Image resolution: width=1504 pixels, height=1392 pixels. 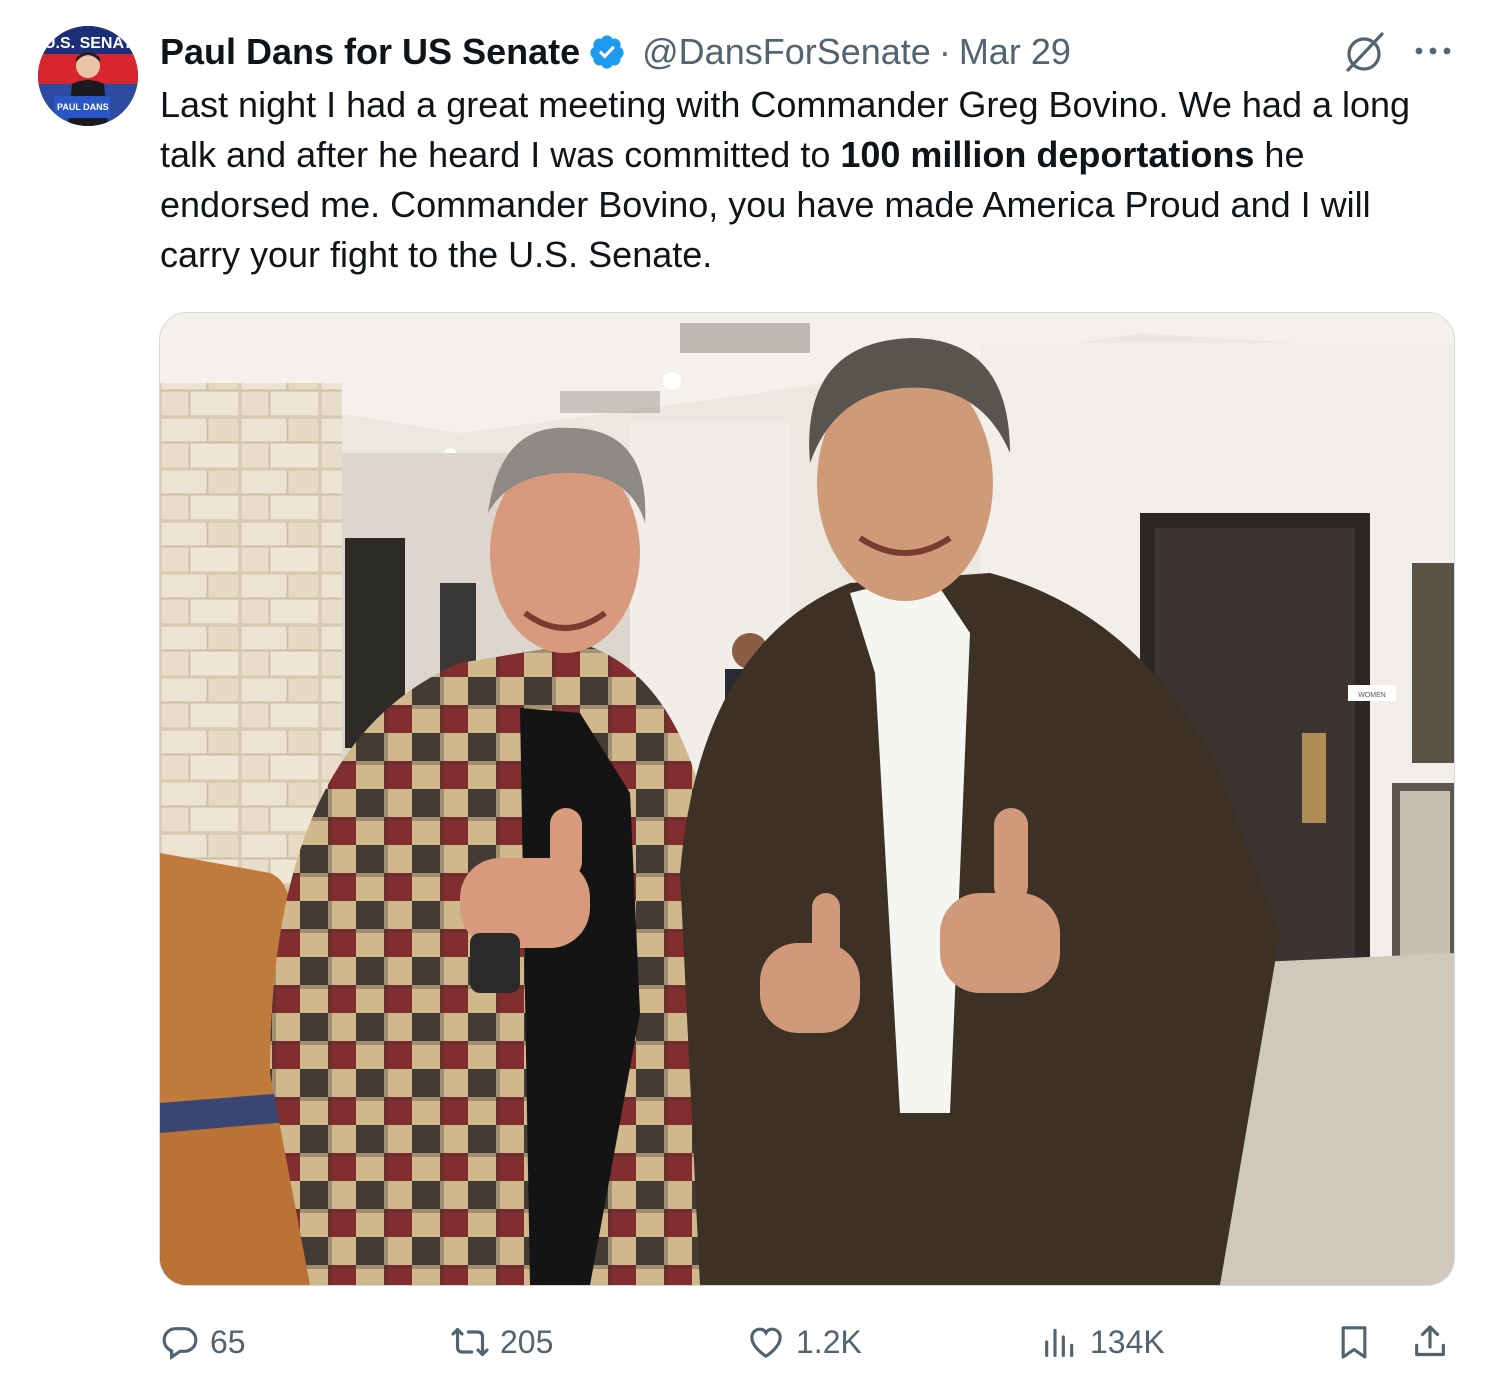 I want to click on reply-count: 65, so click(x=228, y=1341).